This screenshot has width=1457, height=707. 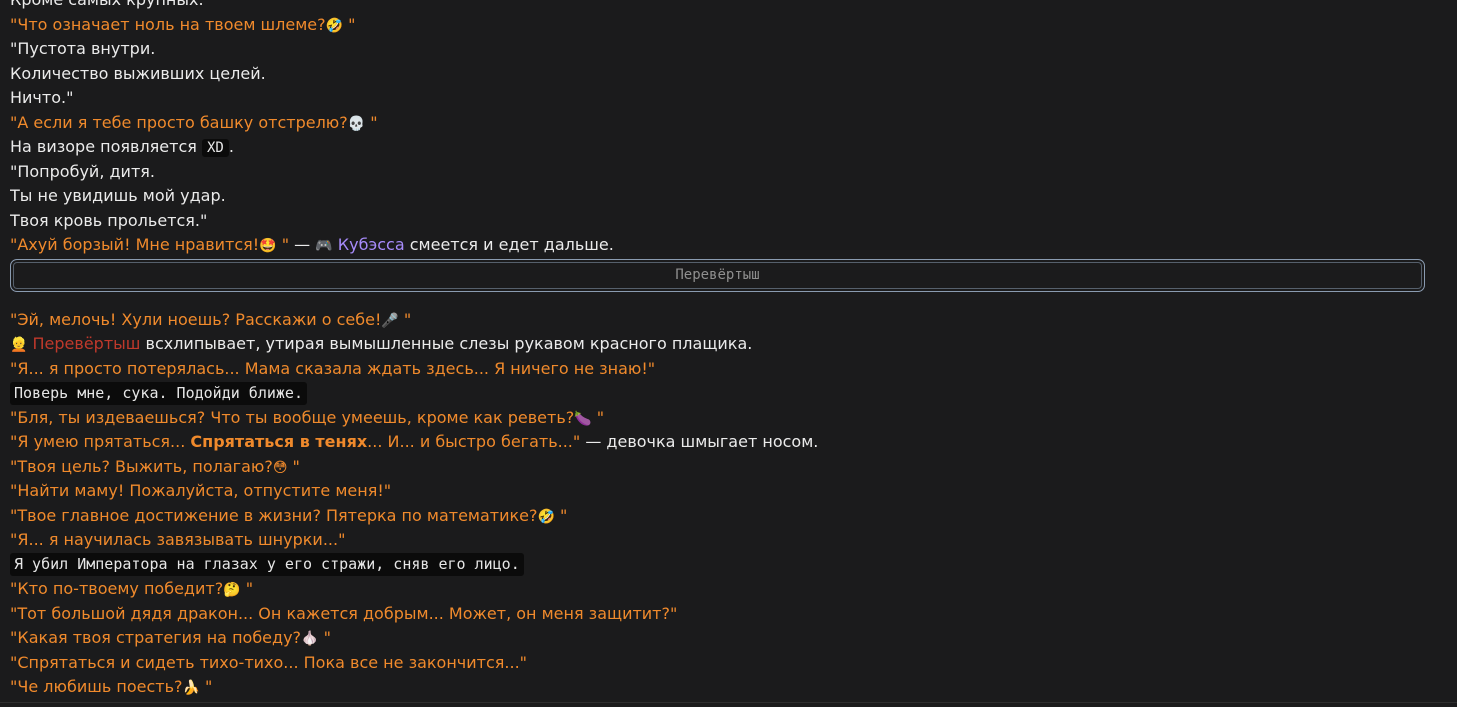 I want to click on message-text: "Ахуй борзый! Мне нравится!, so click(x=135, y=244).